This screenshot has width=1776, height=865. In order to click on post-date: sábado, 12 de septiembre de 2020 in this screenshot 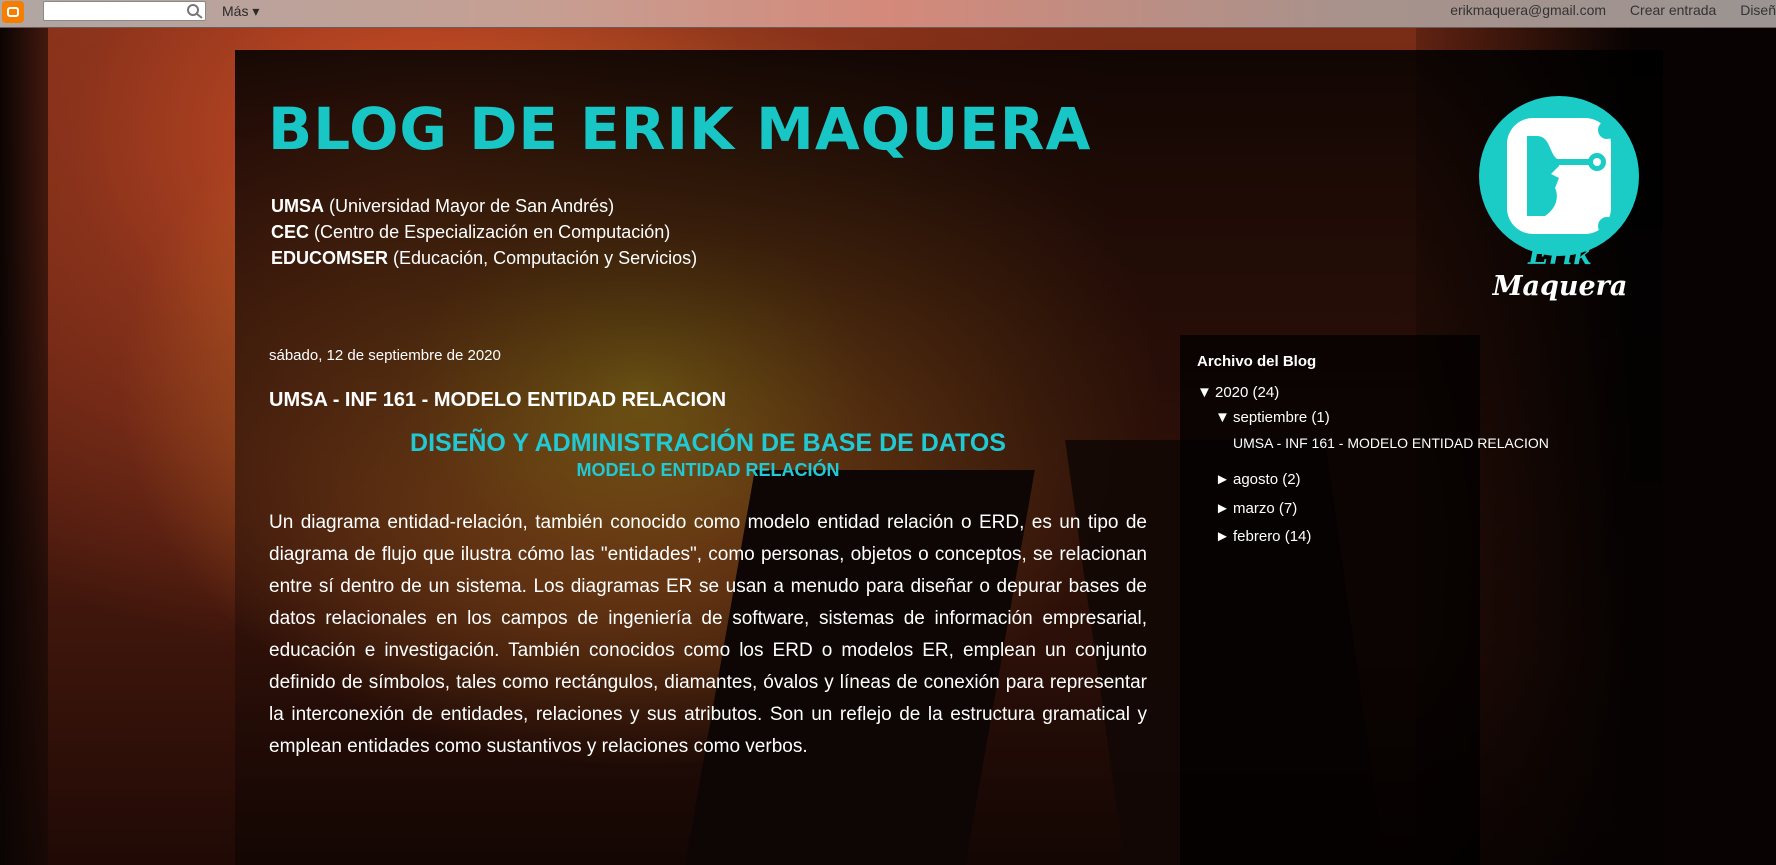, I will do `click(385, 355)`.